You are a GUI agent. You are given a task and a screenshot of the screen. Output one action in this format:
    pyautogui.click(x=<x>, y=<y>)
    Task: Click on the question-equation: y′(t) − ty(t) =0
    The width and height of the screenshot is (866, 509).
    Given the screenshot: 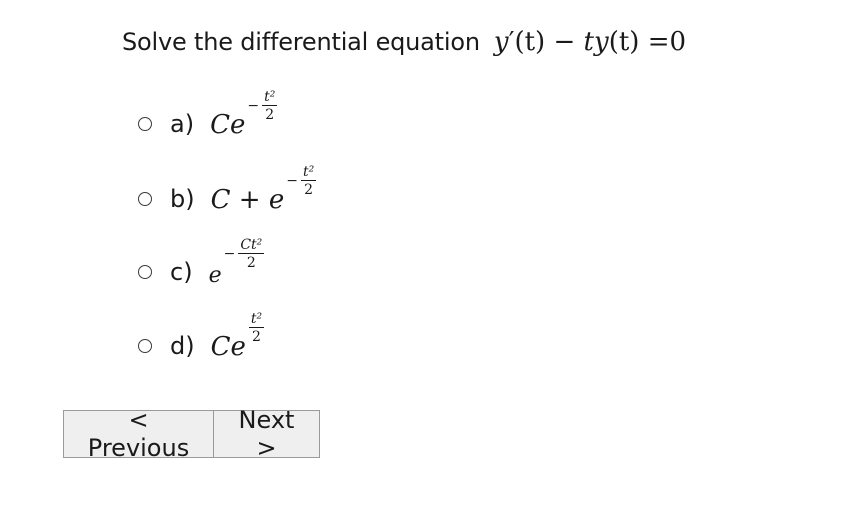 What is the action you would take?
    pyautogui.click(x=590, y=42)
    